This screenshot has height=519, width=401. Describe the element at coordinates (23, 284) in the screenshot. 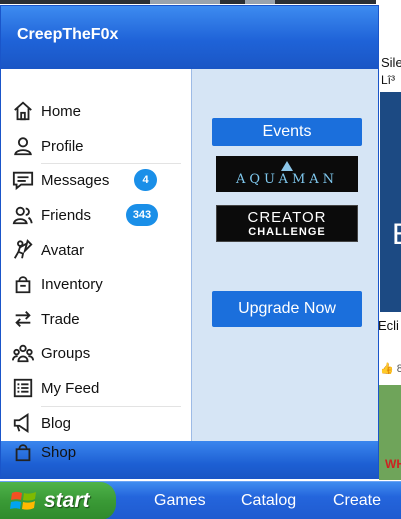

I see `inventory-icon` at that location.